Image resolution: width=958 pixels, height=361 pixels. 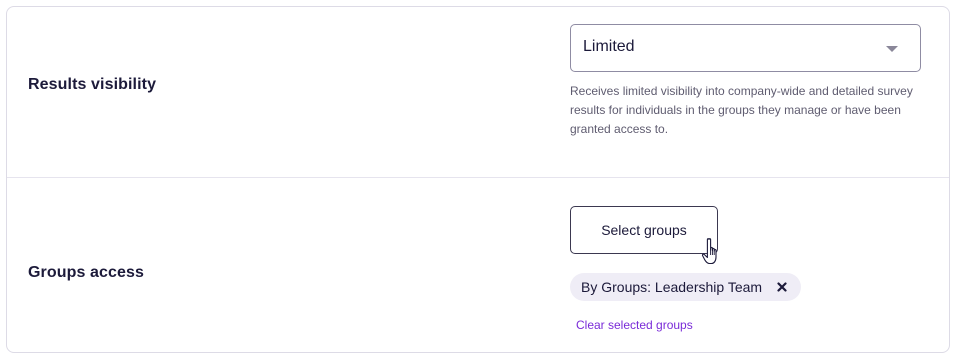 What do you see at coordinates (672, 287) in the screenshot?
I see `group-chip-label: By Groups: Leadership Team` at bounding box center [672, 287].